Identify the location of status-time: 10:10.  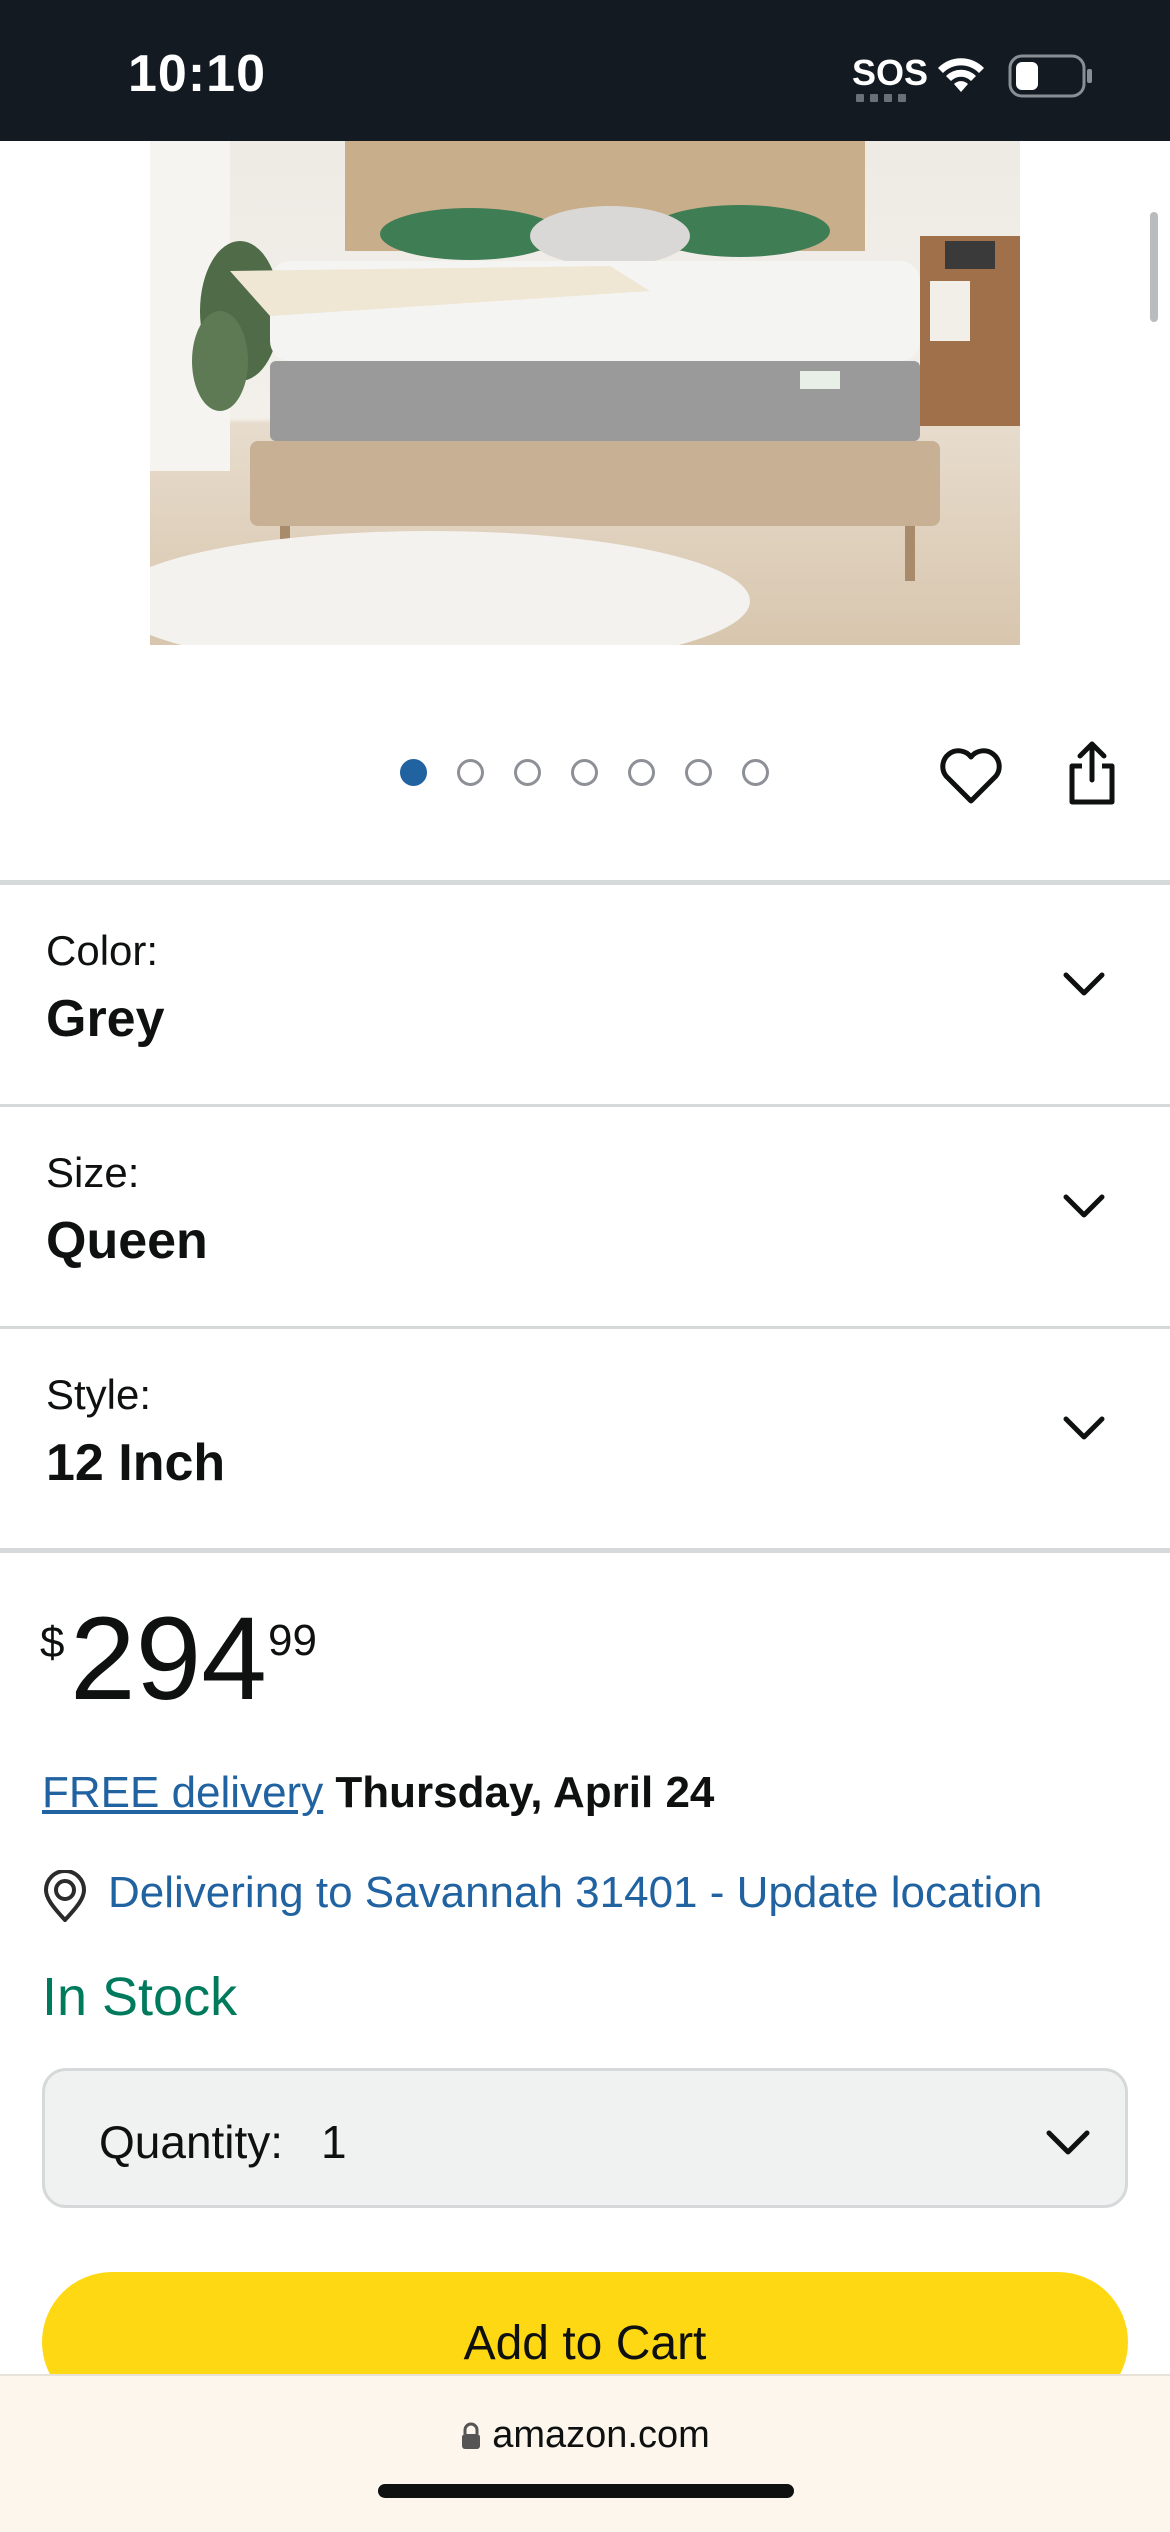
(197, 74).